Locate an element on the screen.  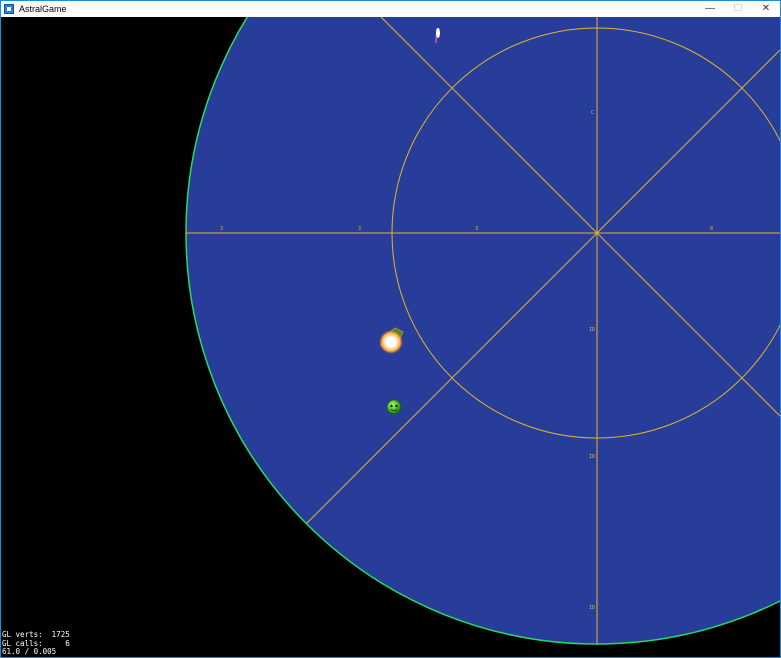
gl-calls-value: 6 is located at coordinates (67, 643).